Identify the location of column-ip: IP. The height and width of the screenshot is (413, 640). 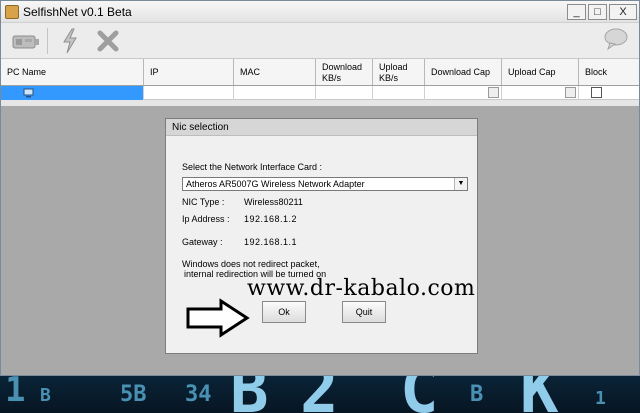
(189, 72).